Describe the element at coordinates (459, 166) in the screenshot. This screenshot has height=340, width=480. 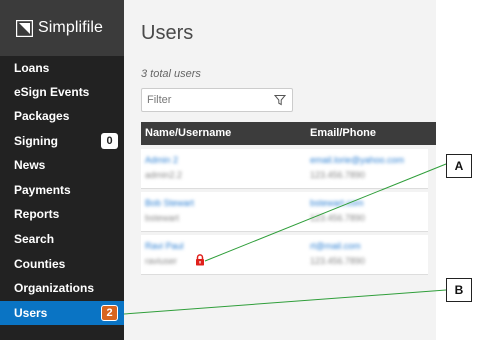
I see `callout-a: A` at that location.